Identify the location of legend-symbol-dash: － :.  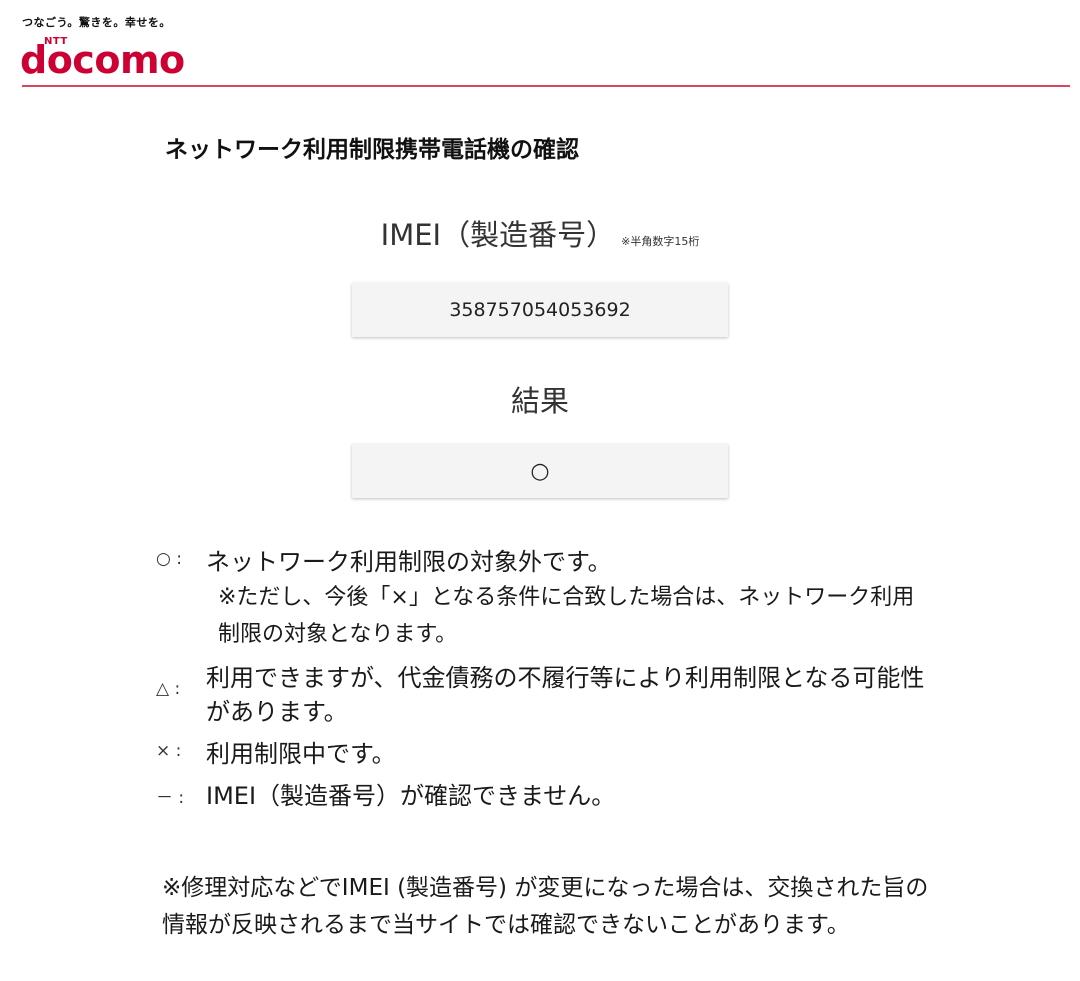
(170, 798).